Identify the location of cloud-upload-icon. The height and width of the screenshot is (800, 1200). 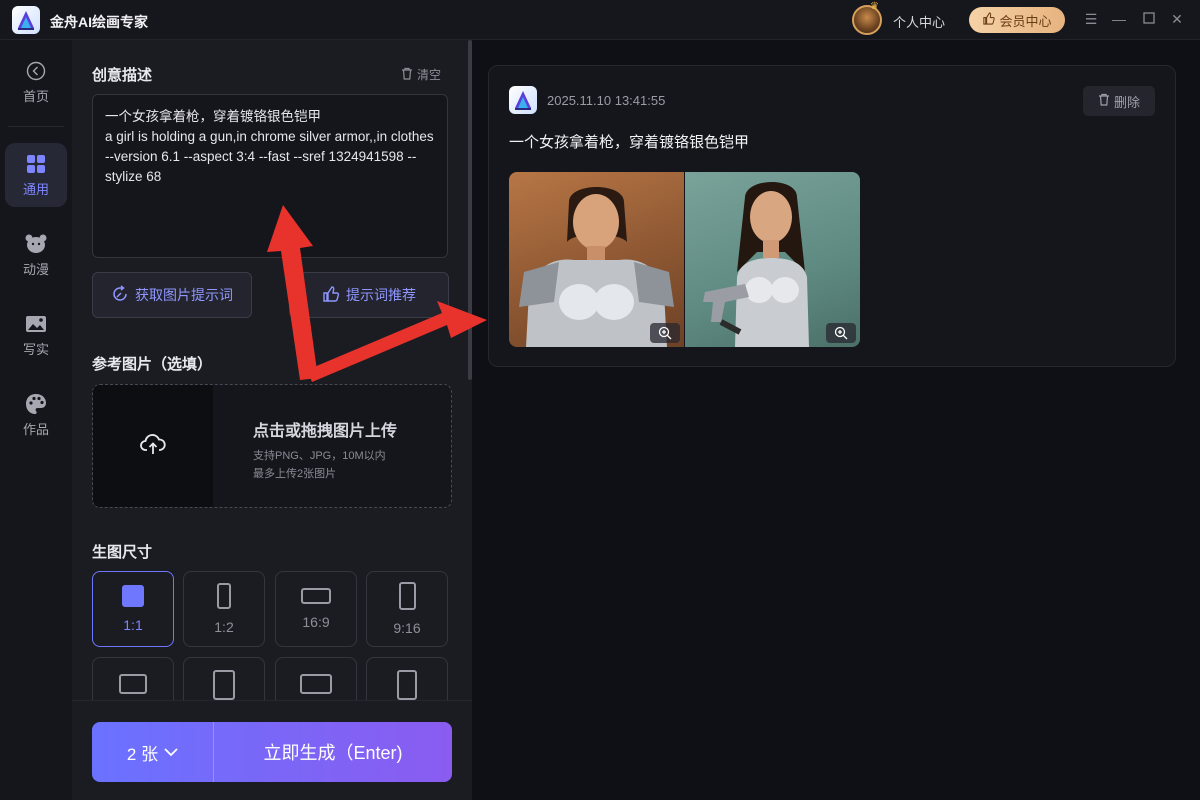
(153, 446).